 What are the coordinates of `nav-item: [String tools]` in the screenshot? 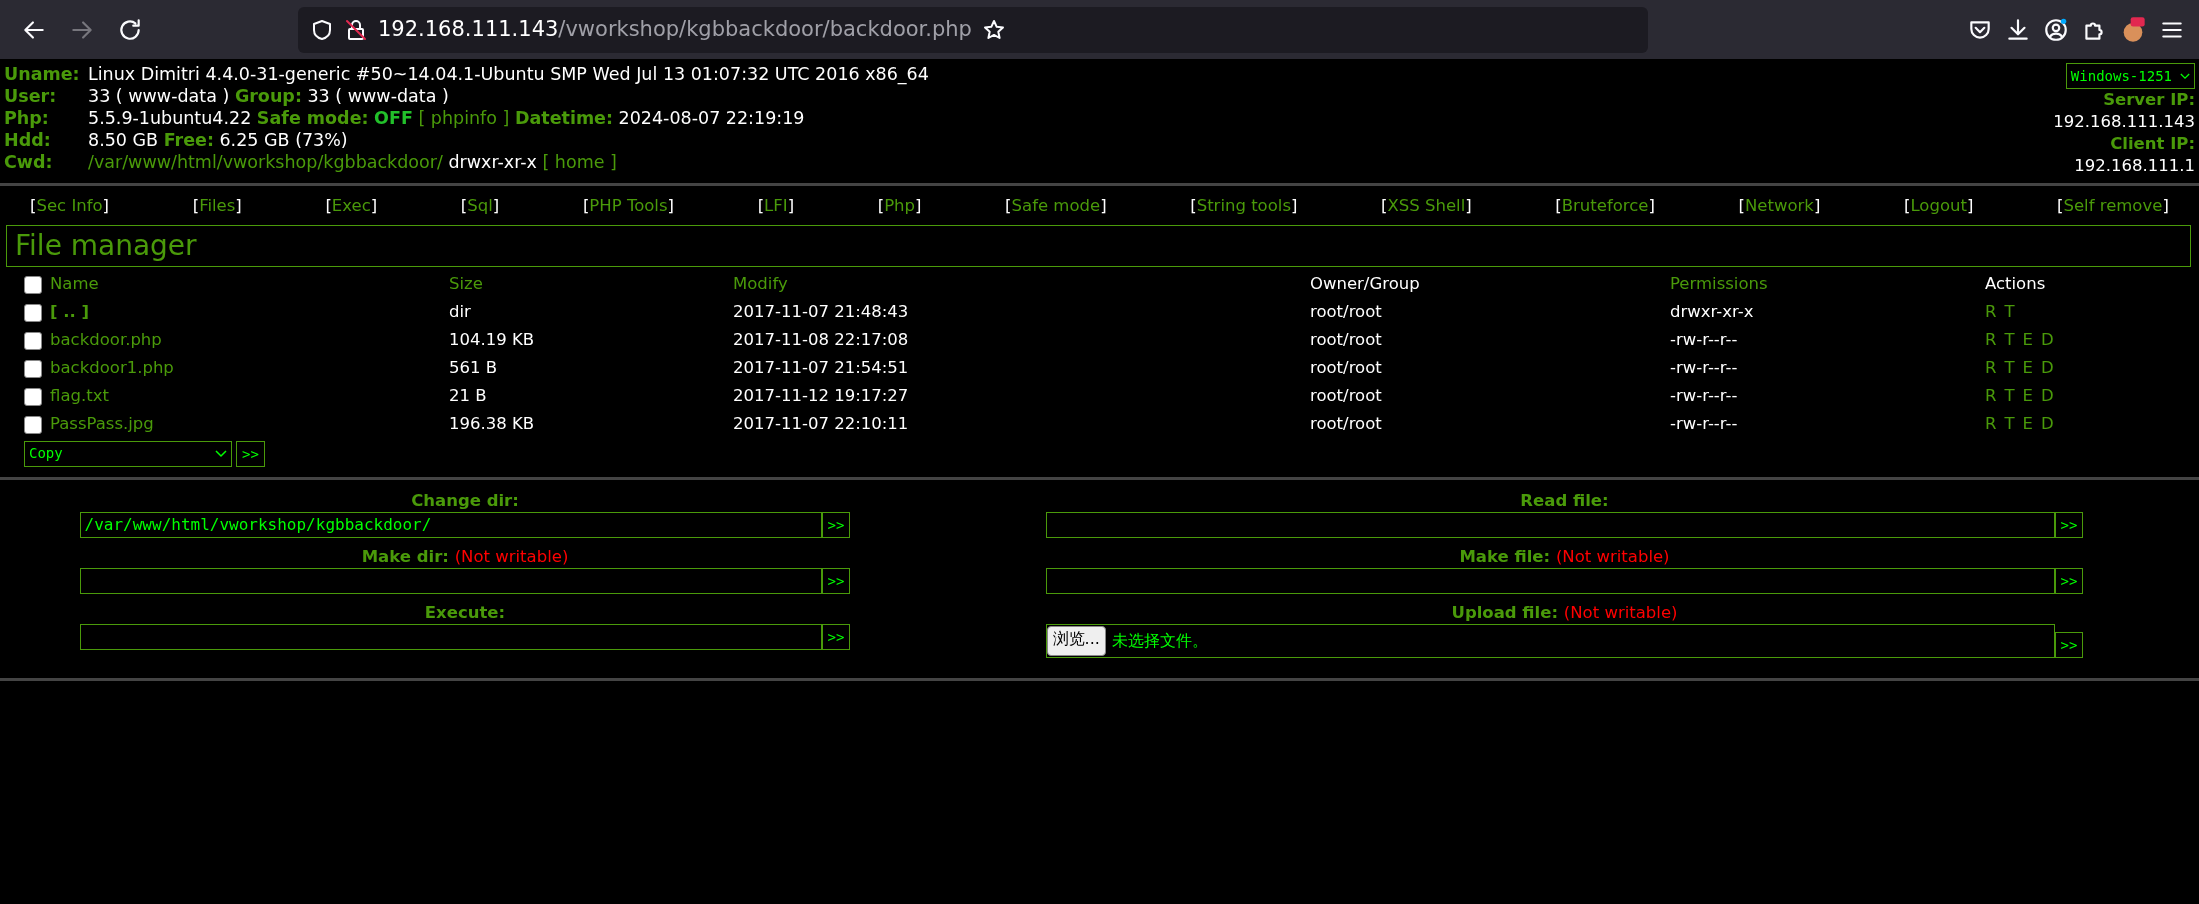 It's located at (1244, 206).